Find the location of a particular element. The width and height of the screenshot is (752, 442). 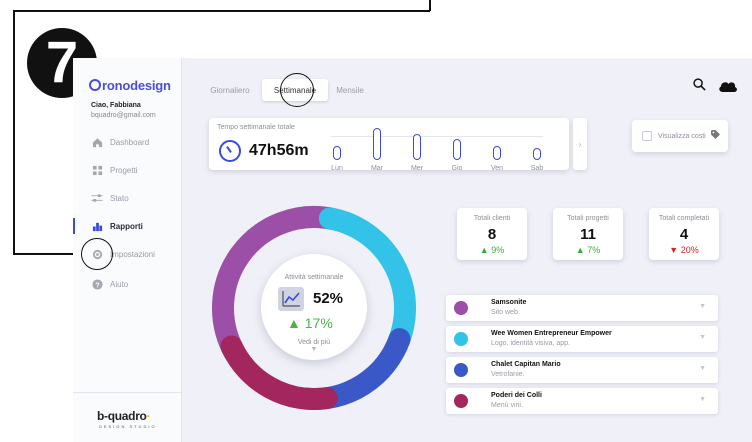

sidebar-item-rapporti: Rapporti is located at coordinates (117, 226).